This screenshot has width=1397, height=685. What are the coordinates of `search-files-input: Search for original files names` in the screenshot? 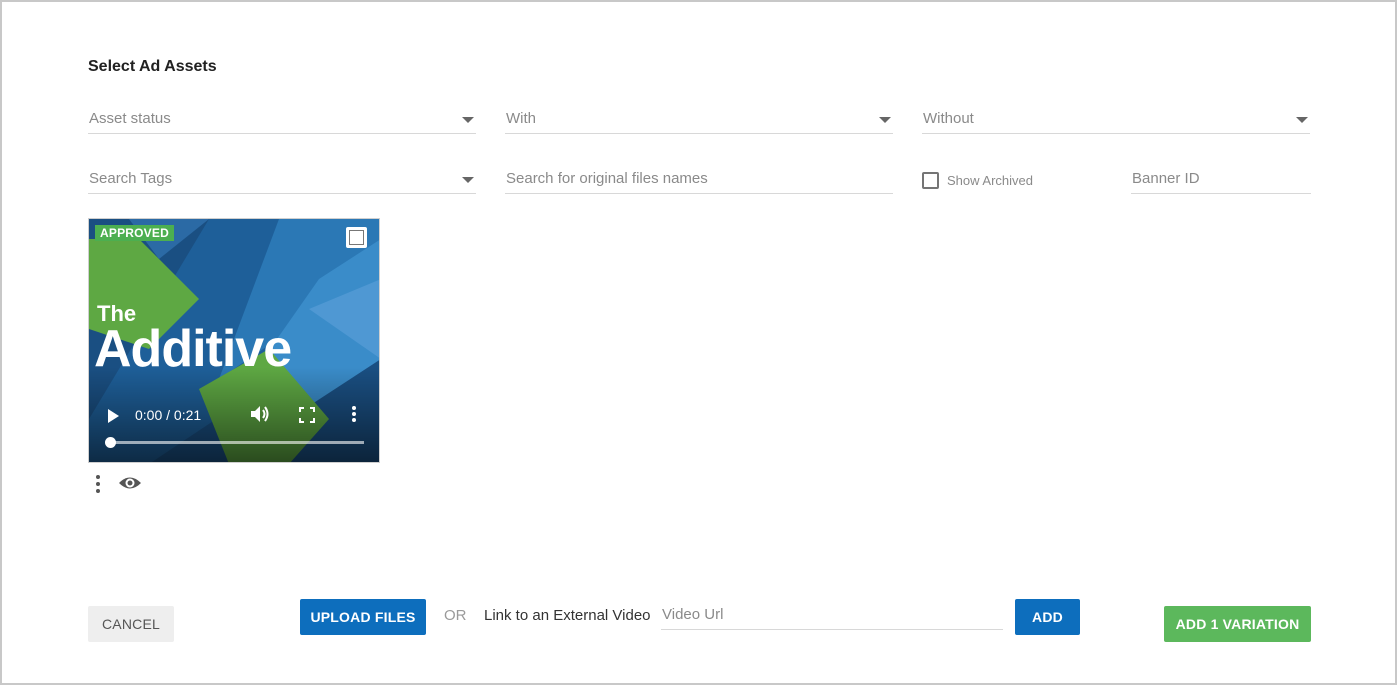 It's located at (699, 180).